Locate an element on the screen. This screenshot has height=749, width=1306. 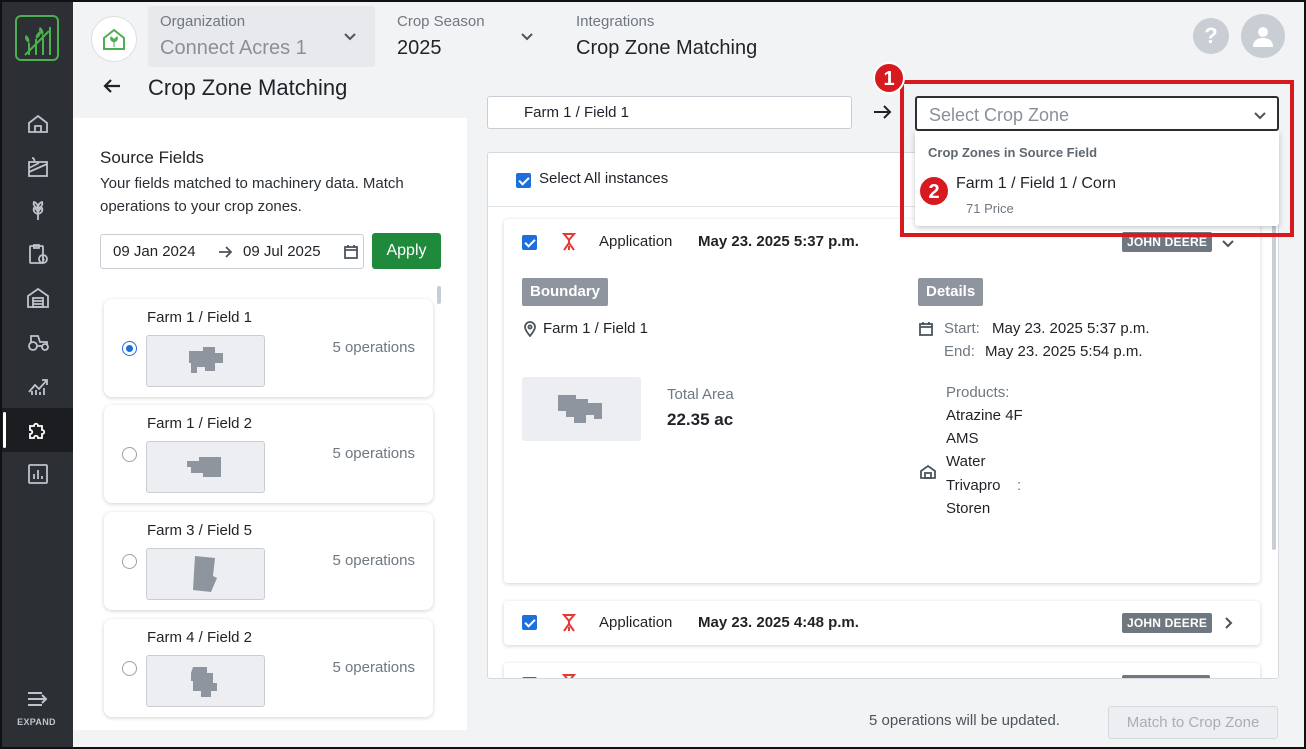
user-icon is located at coordinates (1263, 37).